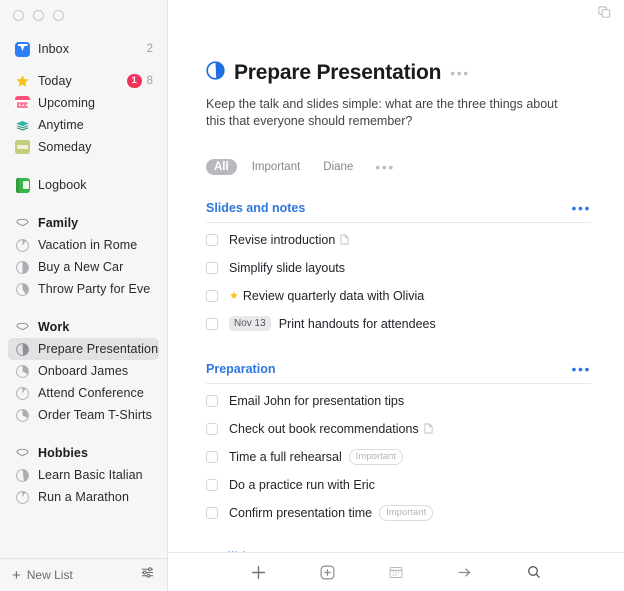 This screenshot has width=624, height=591. I want to click on logbook-icon, so click(22, 185).